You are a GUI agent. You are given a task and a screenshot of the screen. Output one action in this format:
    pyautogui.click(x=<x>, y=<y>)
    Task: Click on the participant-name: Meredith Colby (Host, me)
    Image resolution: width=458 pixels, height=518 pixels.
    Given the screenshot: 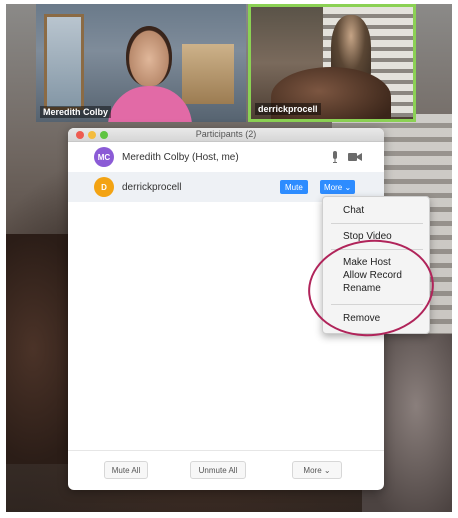 What is the action you would take?
    pyautogui.click(x=180, y=157)
    